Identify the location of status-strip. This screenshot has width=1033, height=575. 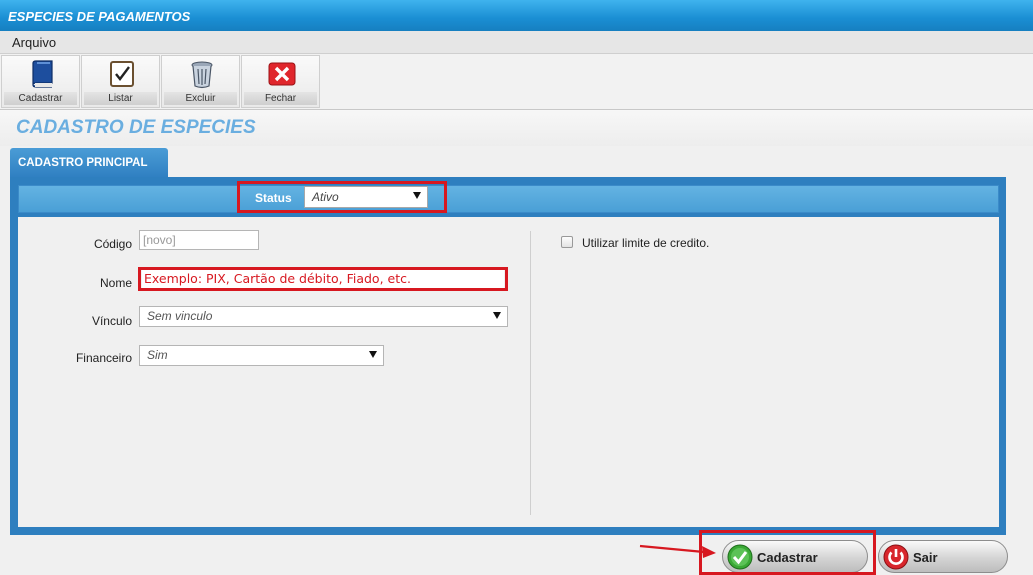
(508, 199).